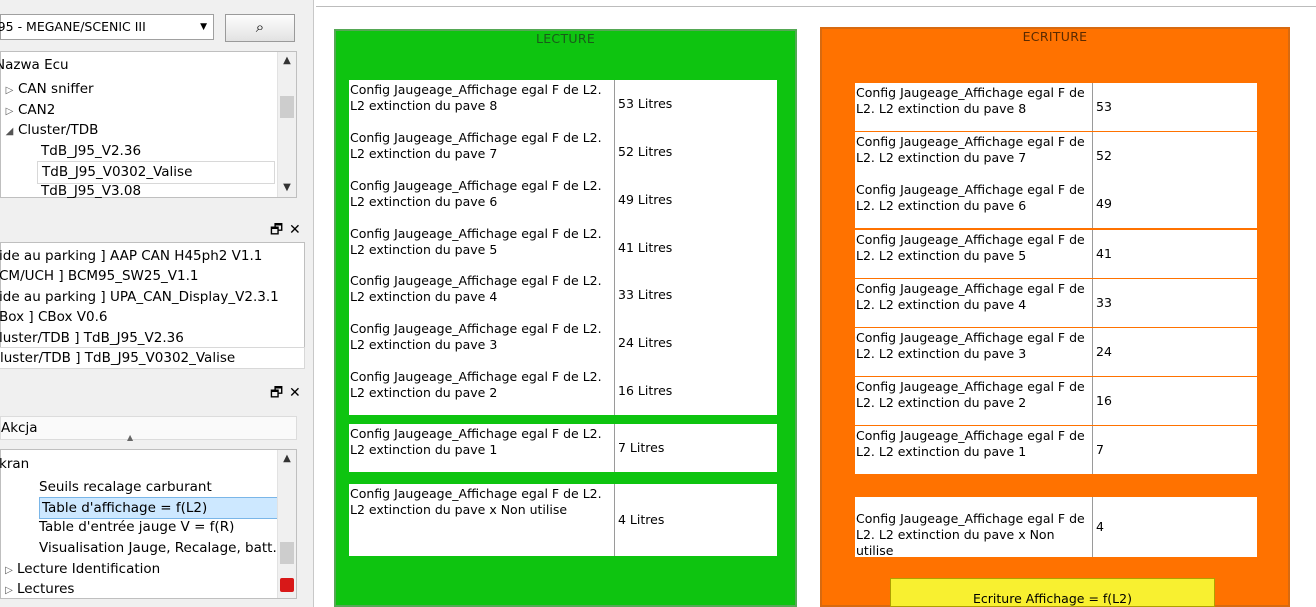 This screenshot has width=1316, height=607. I want to click on loaded-panel-caption: 🗗 ✕, so click(152, 229).